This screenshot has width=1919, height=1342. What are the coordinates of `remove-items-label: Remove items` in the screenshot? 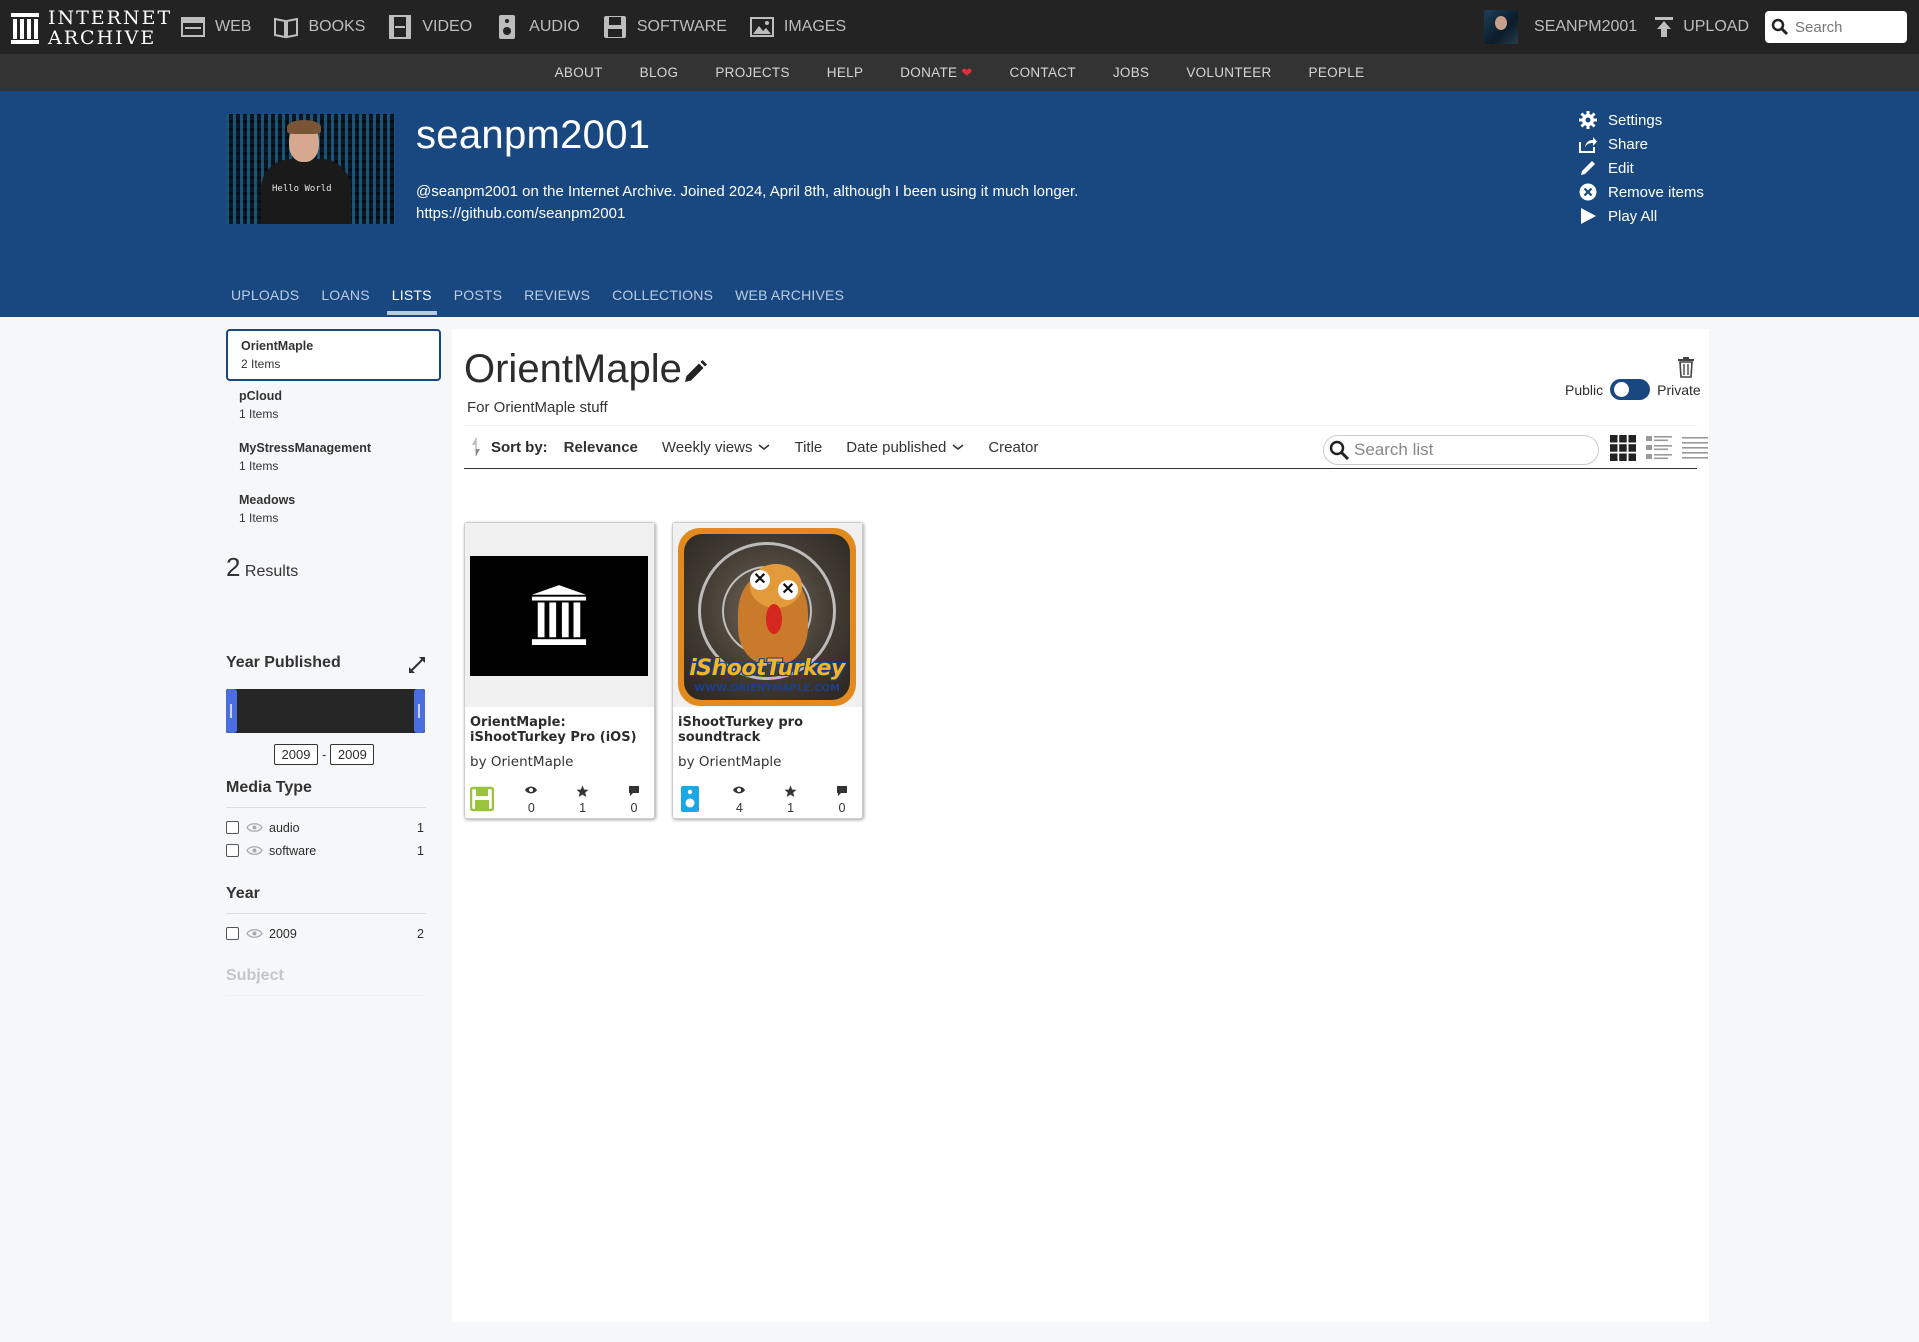 It's located at (1656, 192).